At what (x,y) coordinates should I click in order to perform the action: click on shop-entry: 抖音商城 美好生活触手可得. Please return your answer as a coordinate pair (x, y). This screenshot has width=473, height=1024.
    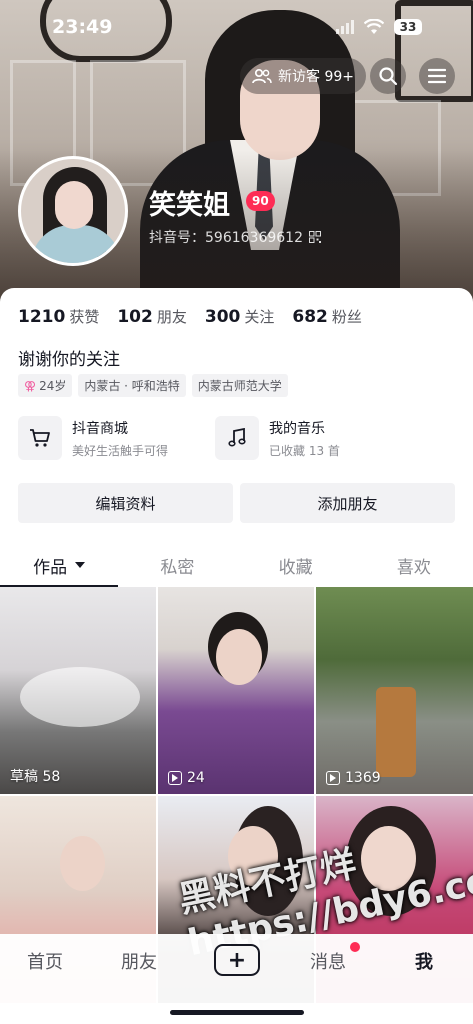
    Looking at the image, I should click on (93, 438).